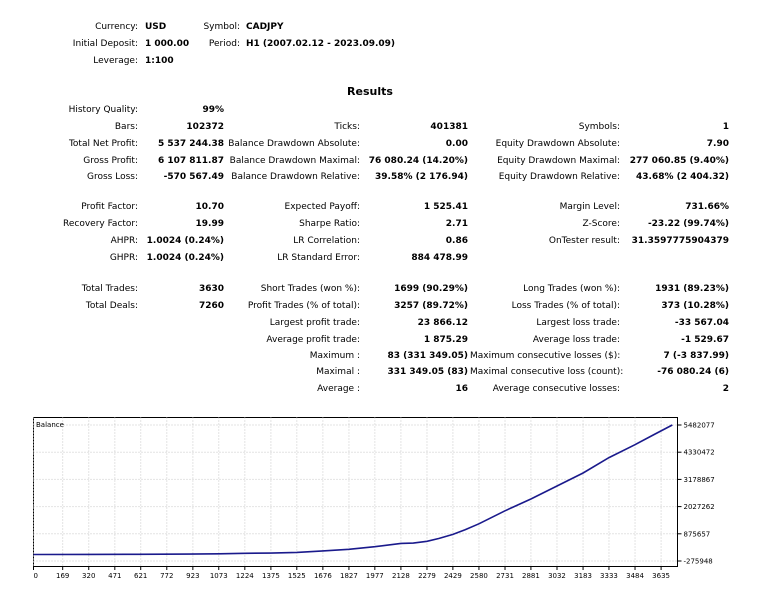 The height and width of the screenshot is (600, 763). Describe the element at coordinates (271, 576) in the screenshot. I see `x-tick-label: 1375` at that location.